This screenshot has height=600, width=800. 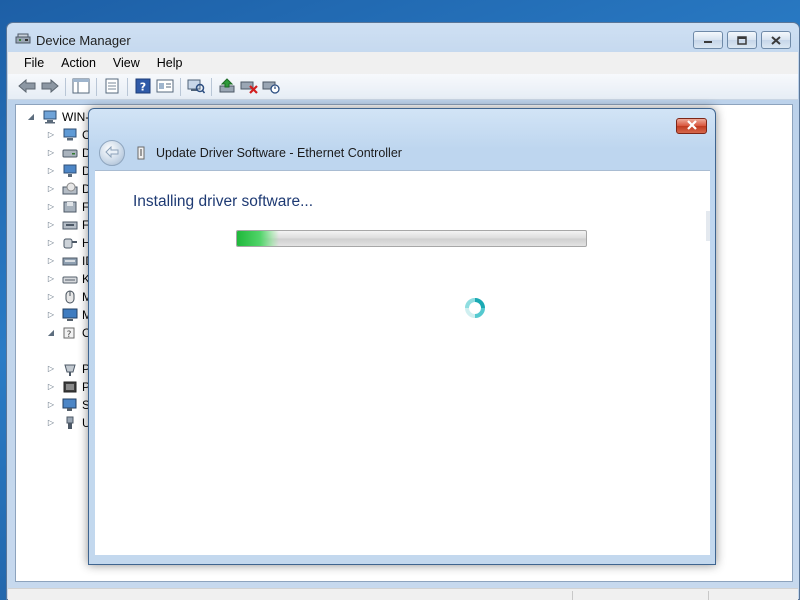 I want to click on menu-file: File, so click(x=34, y=63).